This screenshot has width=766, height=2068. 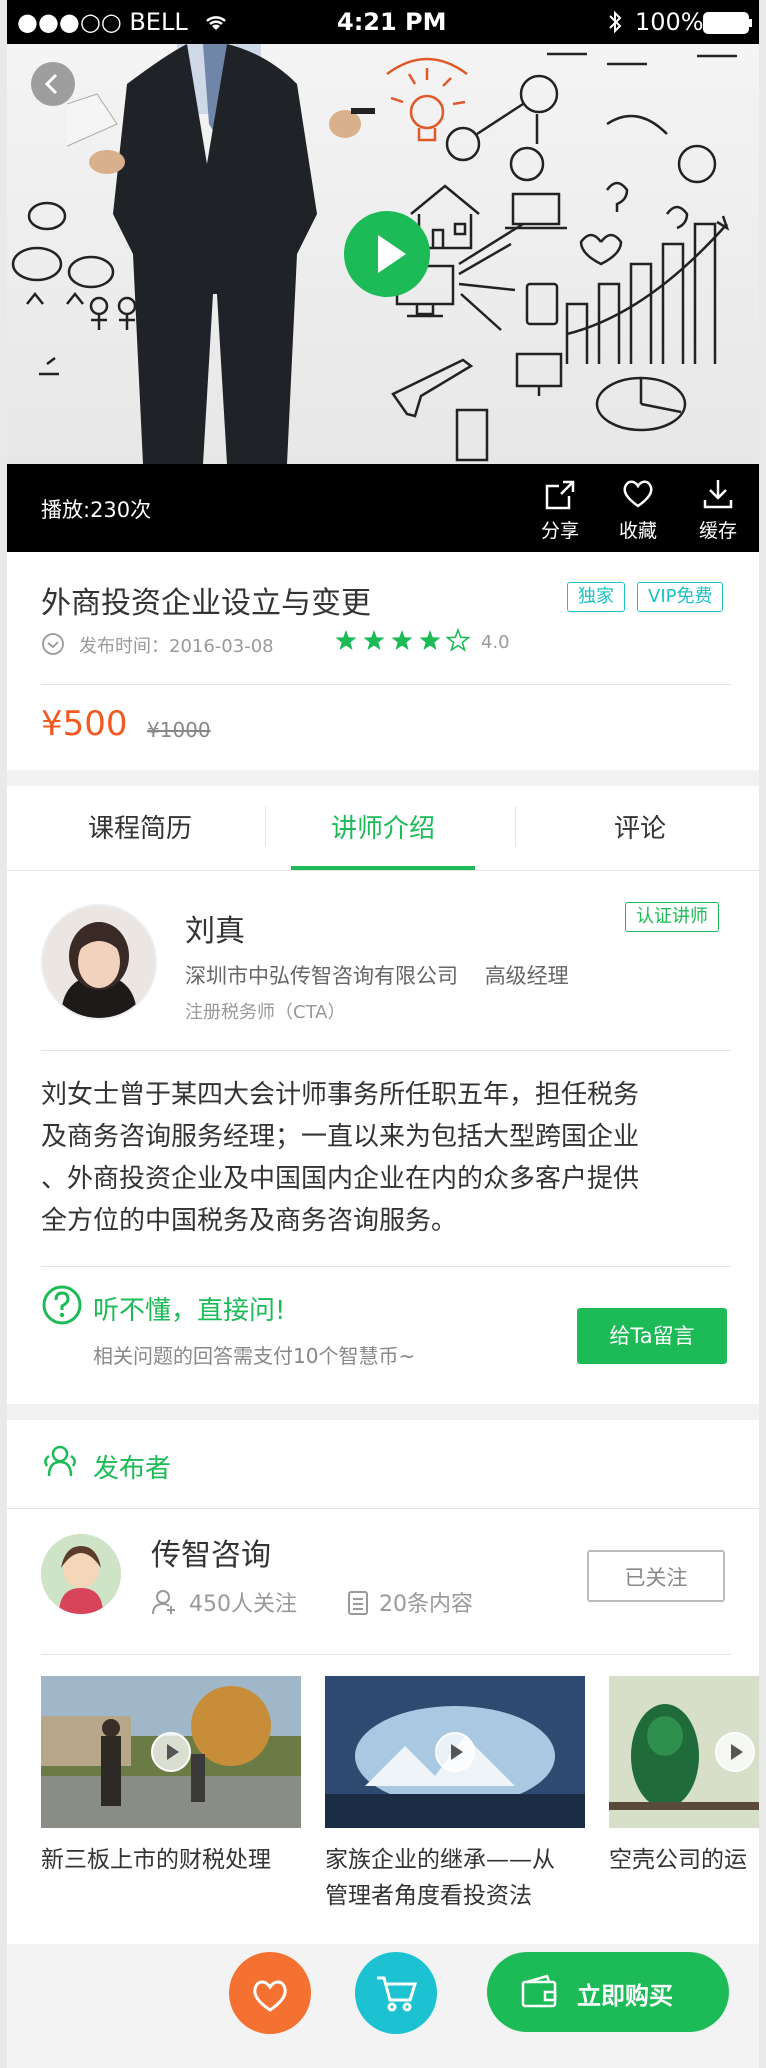 I want to click on bluetooth-icon, so click(x=615, y=22).